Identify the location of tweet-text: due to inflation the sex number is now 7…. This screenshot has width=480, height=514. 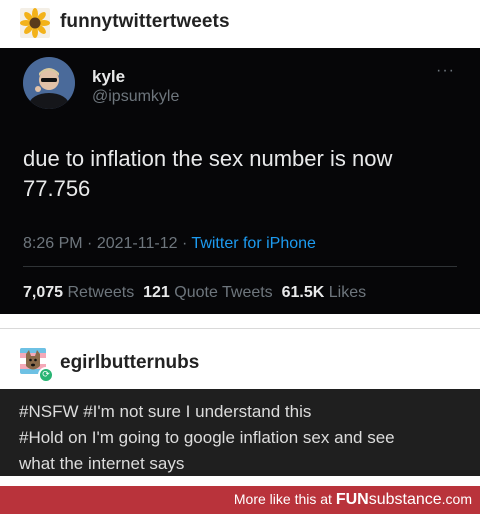
(208, 173).